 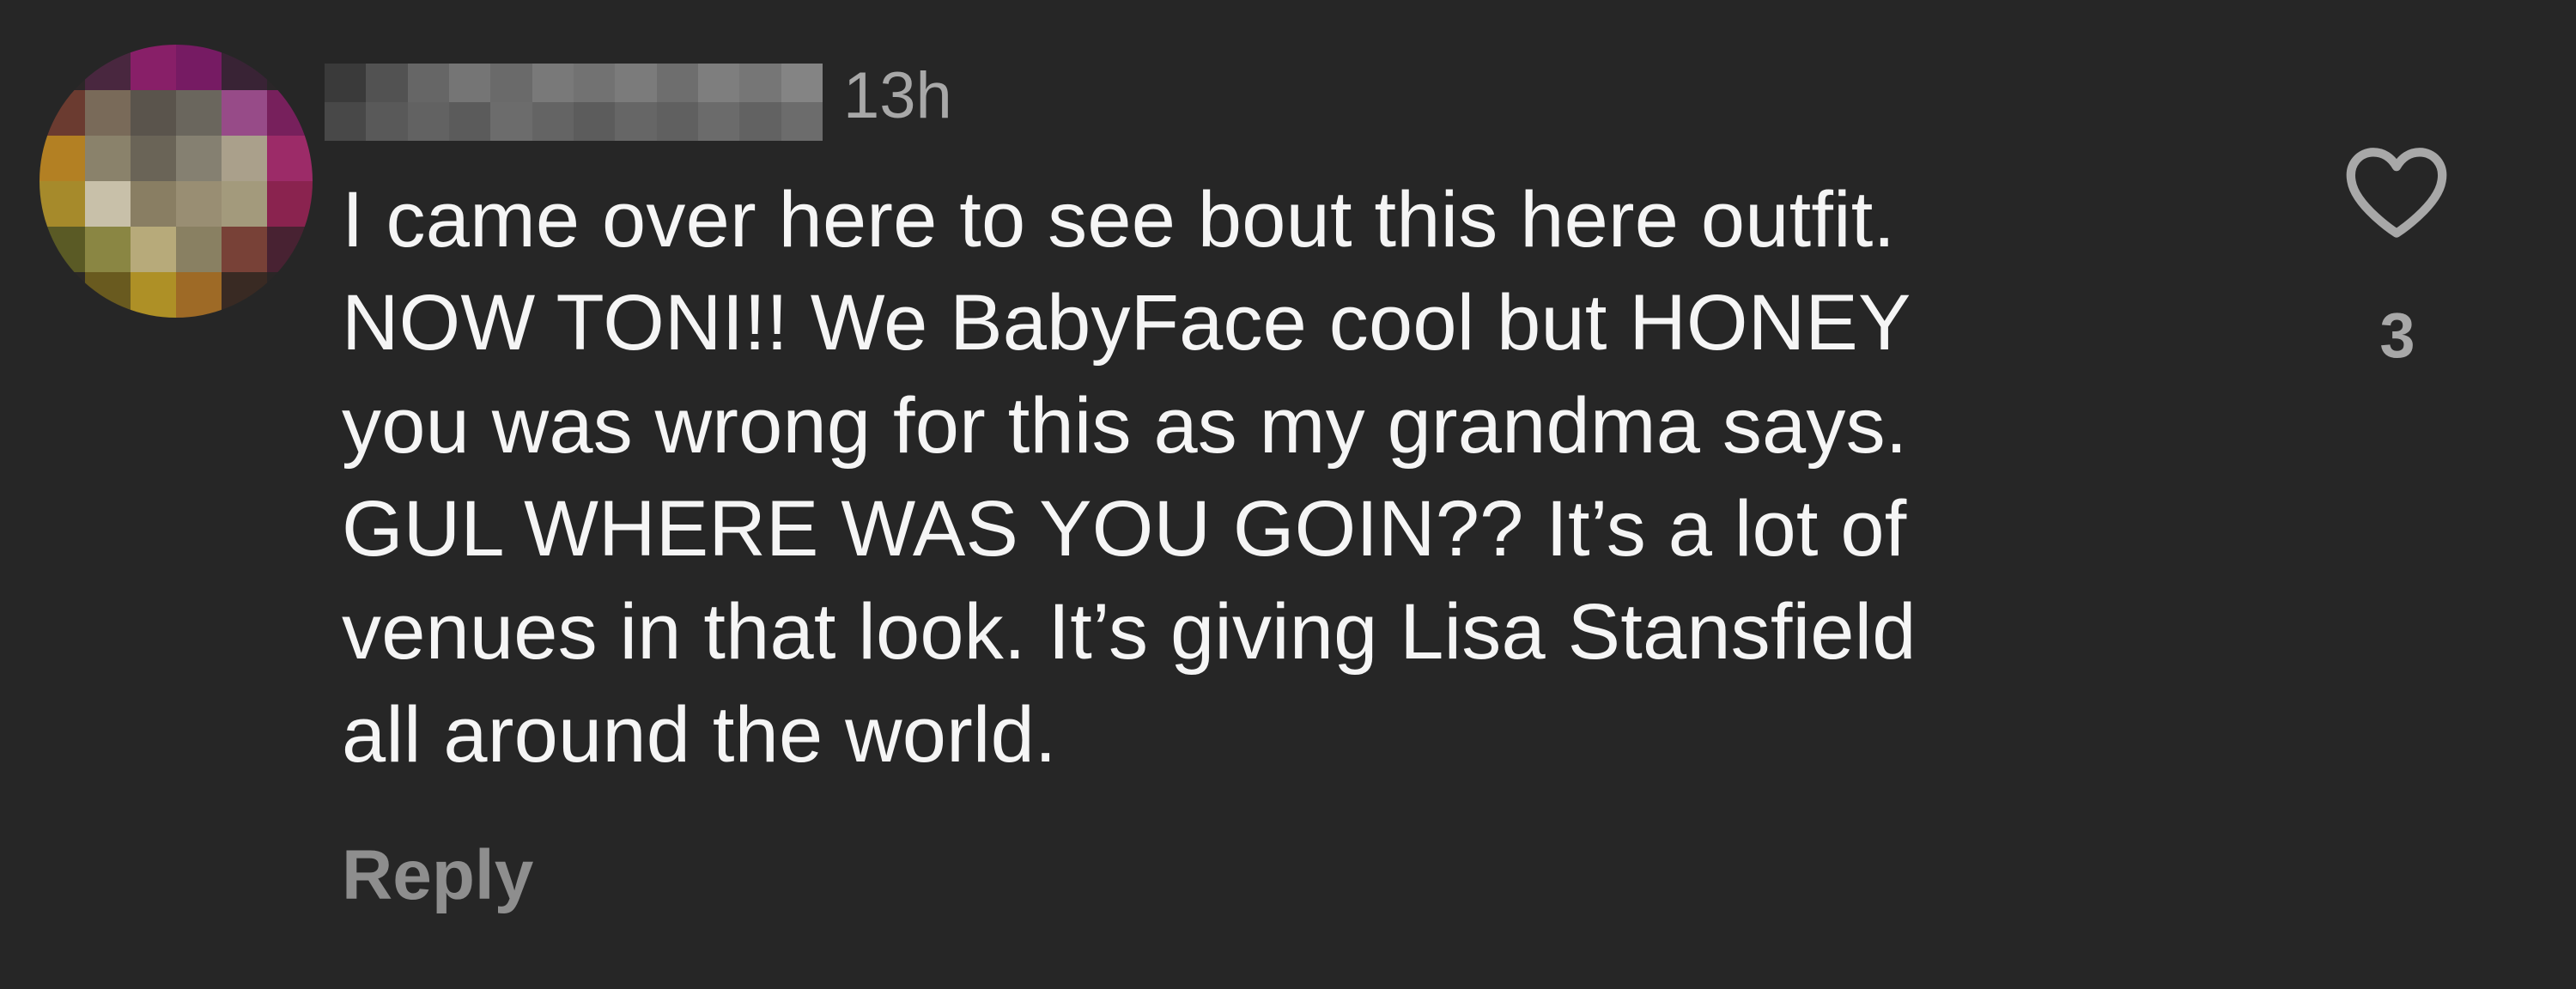 I want to click on heart-outline-icon, so click(x=2397, y=193).